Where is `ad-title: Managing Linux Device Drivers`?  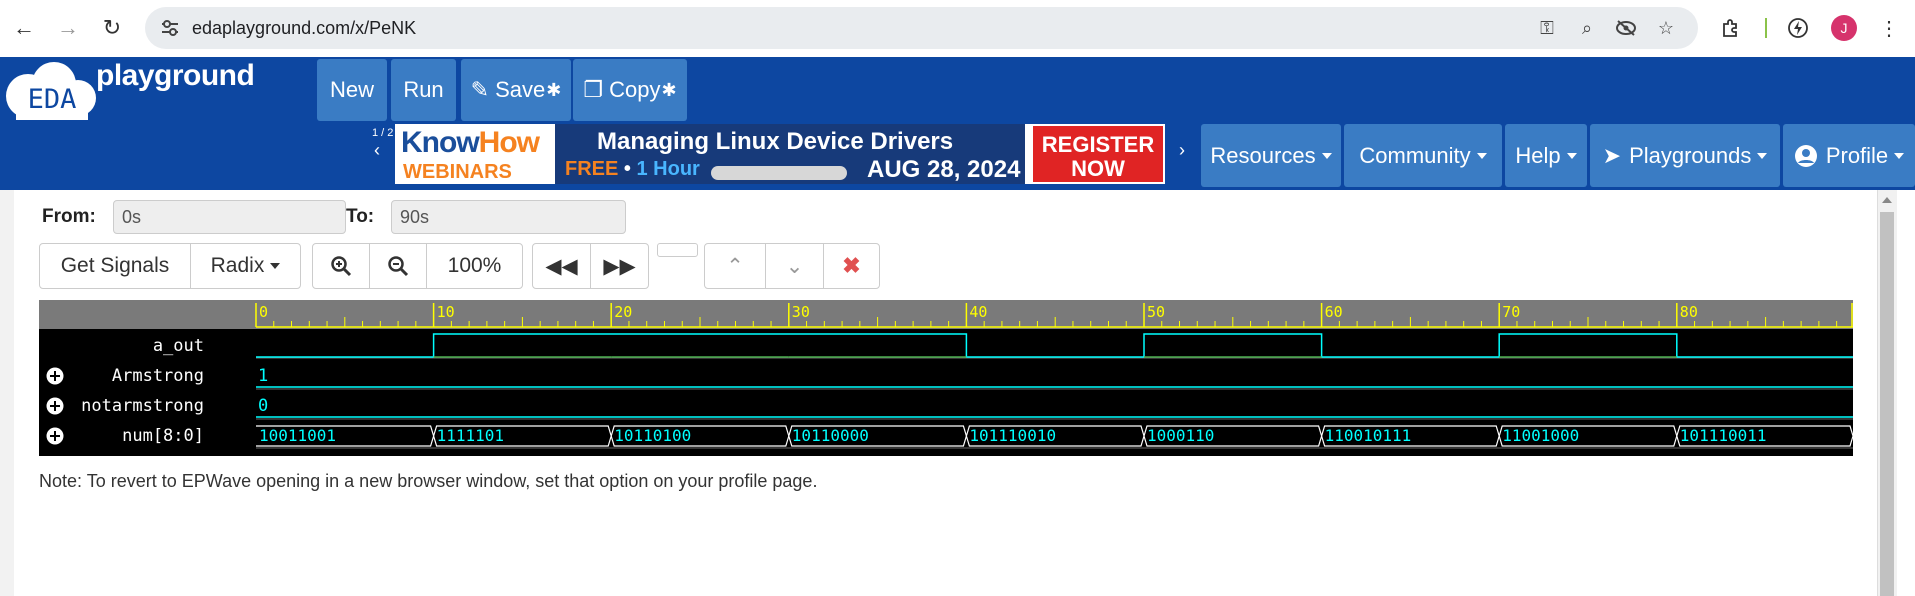 ad-title: Managing Linux Device Drivers is located at coordinates (775, 141).